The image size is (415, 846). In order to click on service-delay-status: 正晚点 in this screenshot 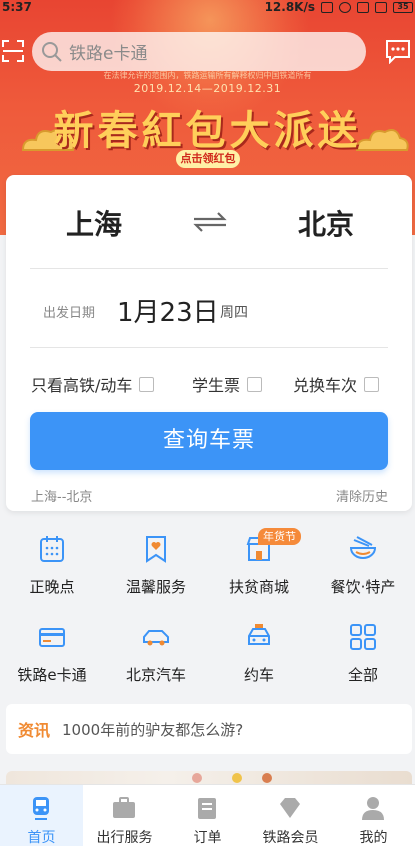, I will do `click(52, 560)`.